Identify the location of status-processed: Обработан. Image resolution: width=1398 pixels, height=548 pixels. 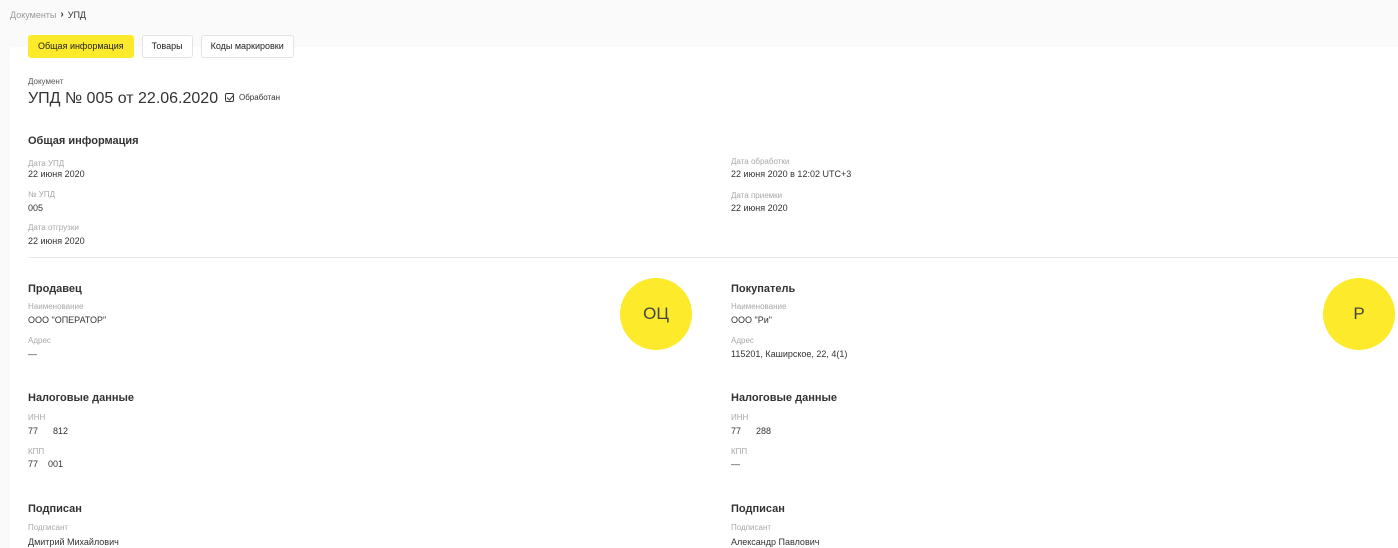
(252, 97).